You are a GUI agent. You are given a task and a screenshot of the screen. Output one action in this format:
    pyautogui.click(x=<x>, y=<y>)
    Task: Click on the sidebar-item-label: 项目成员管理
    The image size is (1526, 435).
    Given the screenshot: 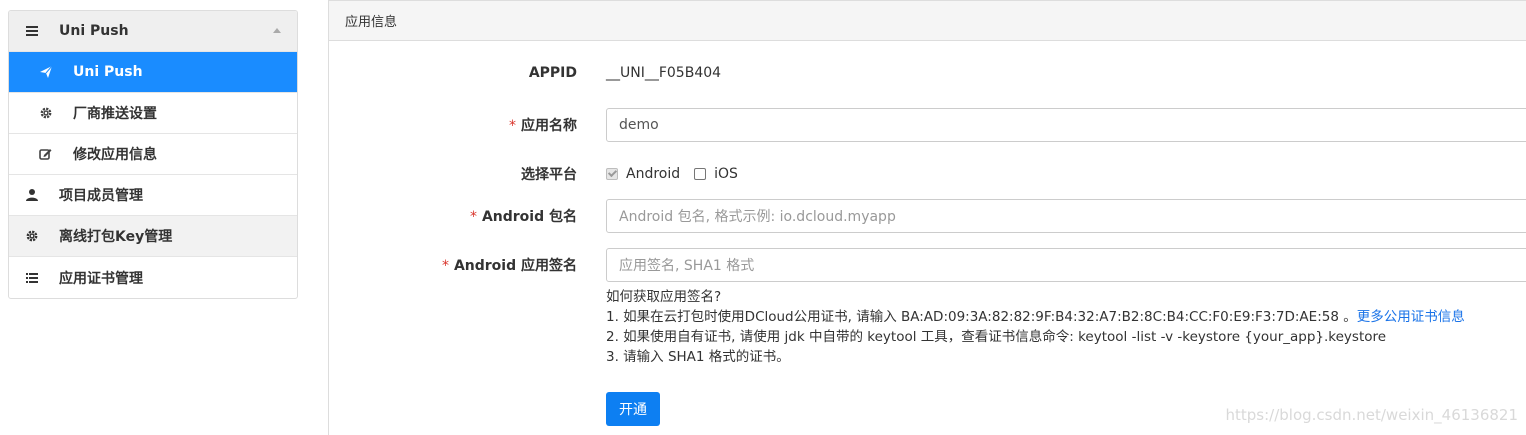 What is the action you would take?
    pyautogui.click(x=101, y=196)
    